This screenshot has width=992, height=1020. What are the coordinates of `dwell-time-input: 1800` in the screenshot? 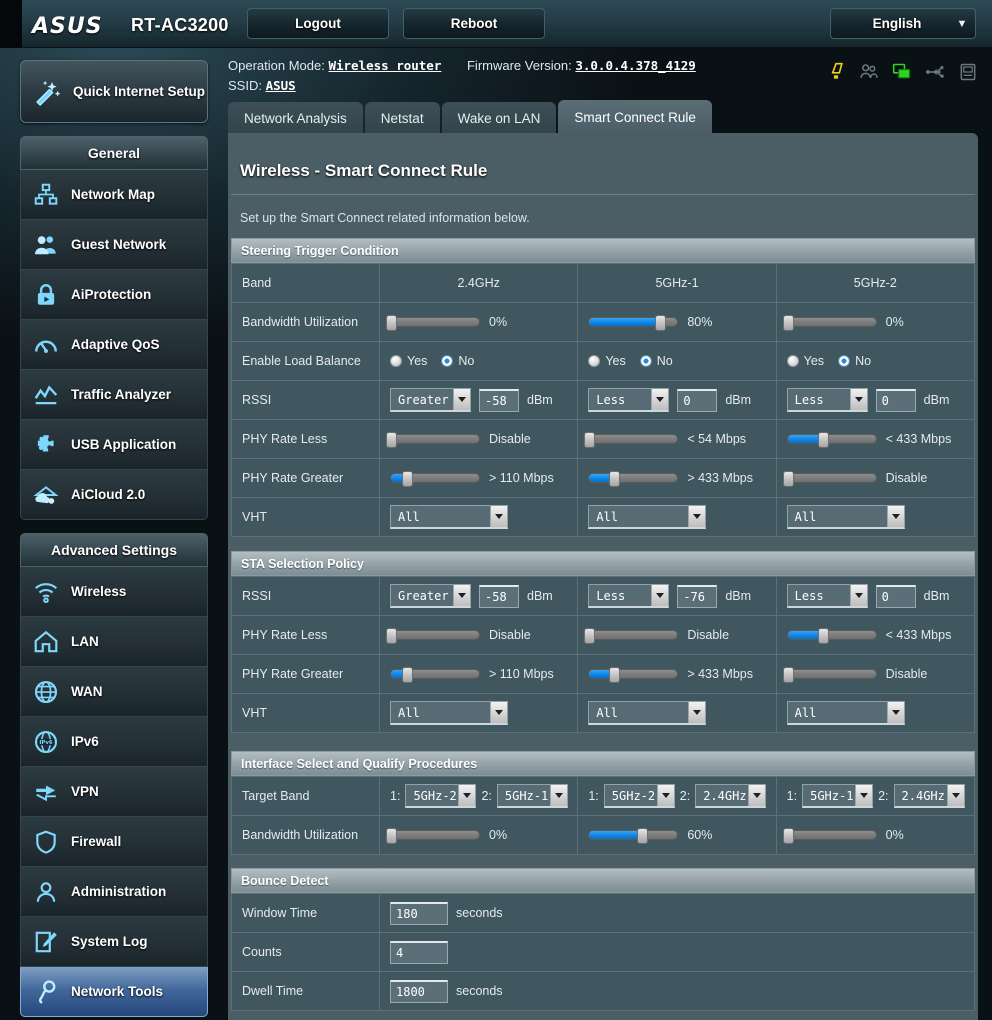 It's located at (419, 991).